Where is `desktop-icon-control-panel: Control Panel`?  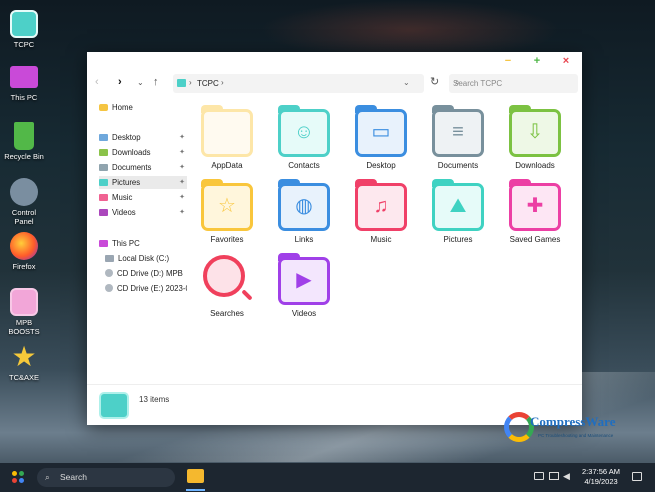
desktop-icon-control-panel: Control Panel is located at coordinates (24, 202).